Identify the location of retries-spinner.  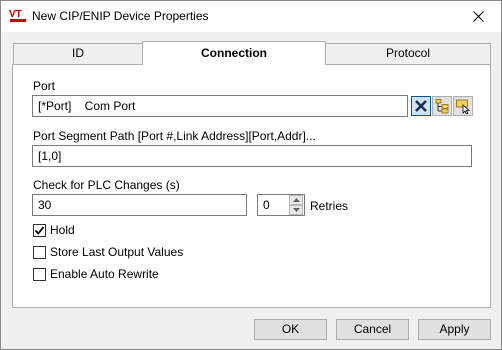
(297, 205).